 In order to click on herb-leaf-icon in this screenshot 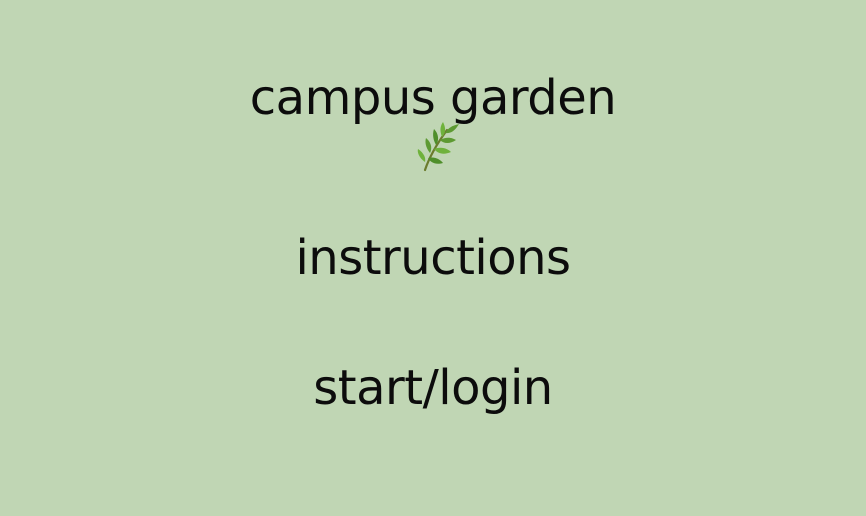, I will do `click(438, 147)`.